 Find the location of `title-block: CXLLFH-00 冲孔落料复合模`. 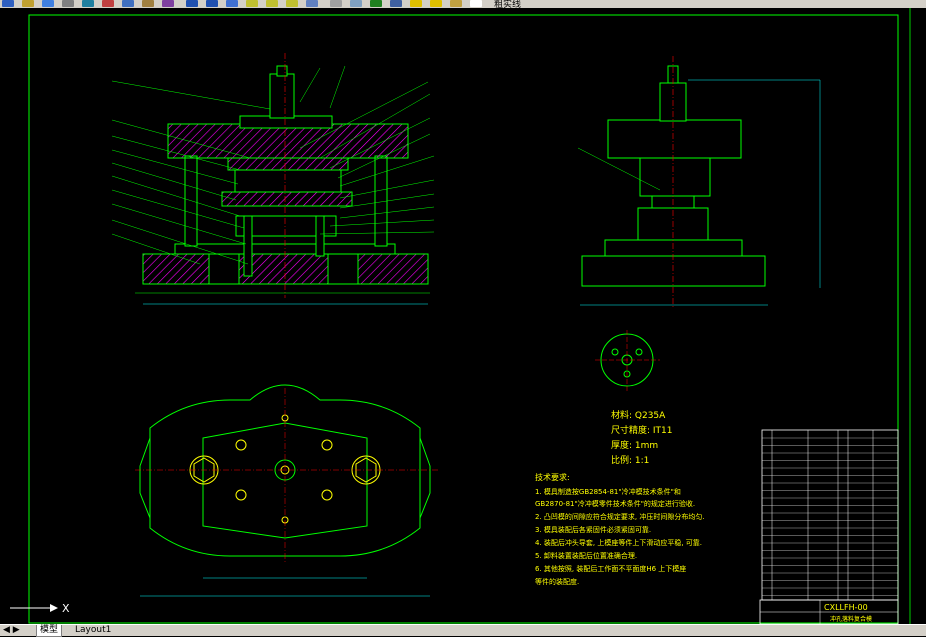

title-block: CXLLFH-00 冲孔落料复合模 is located at coordinates (829, 612).